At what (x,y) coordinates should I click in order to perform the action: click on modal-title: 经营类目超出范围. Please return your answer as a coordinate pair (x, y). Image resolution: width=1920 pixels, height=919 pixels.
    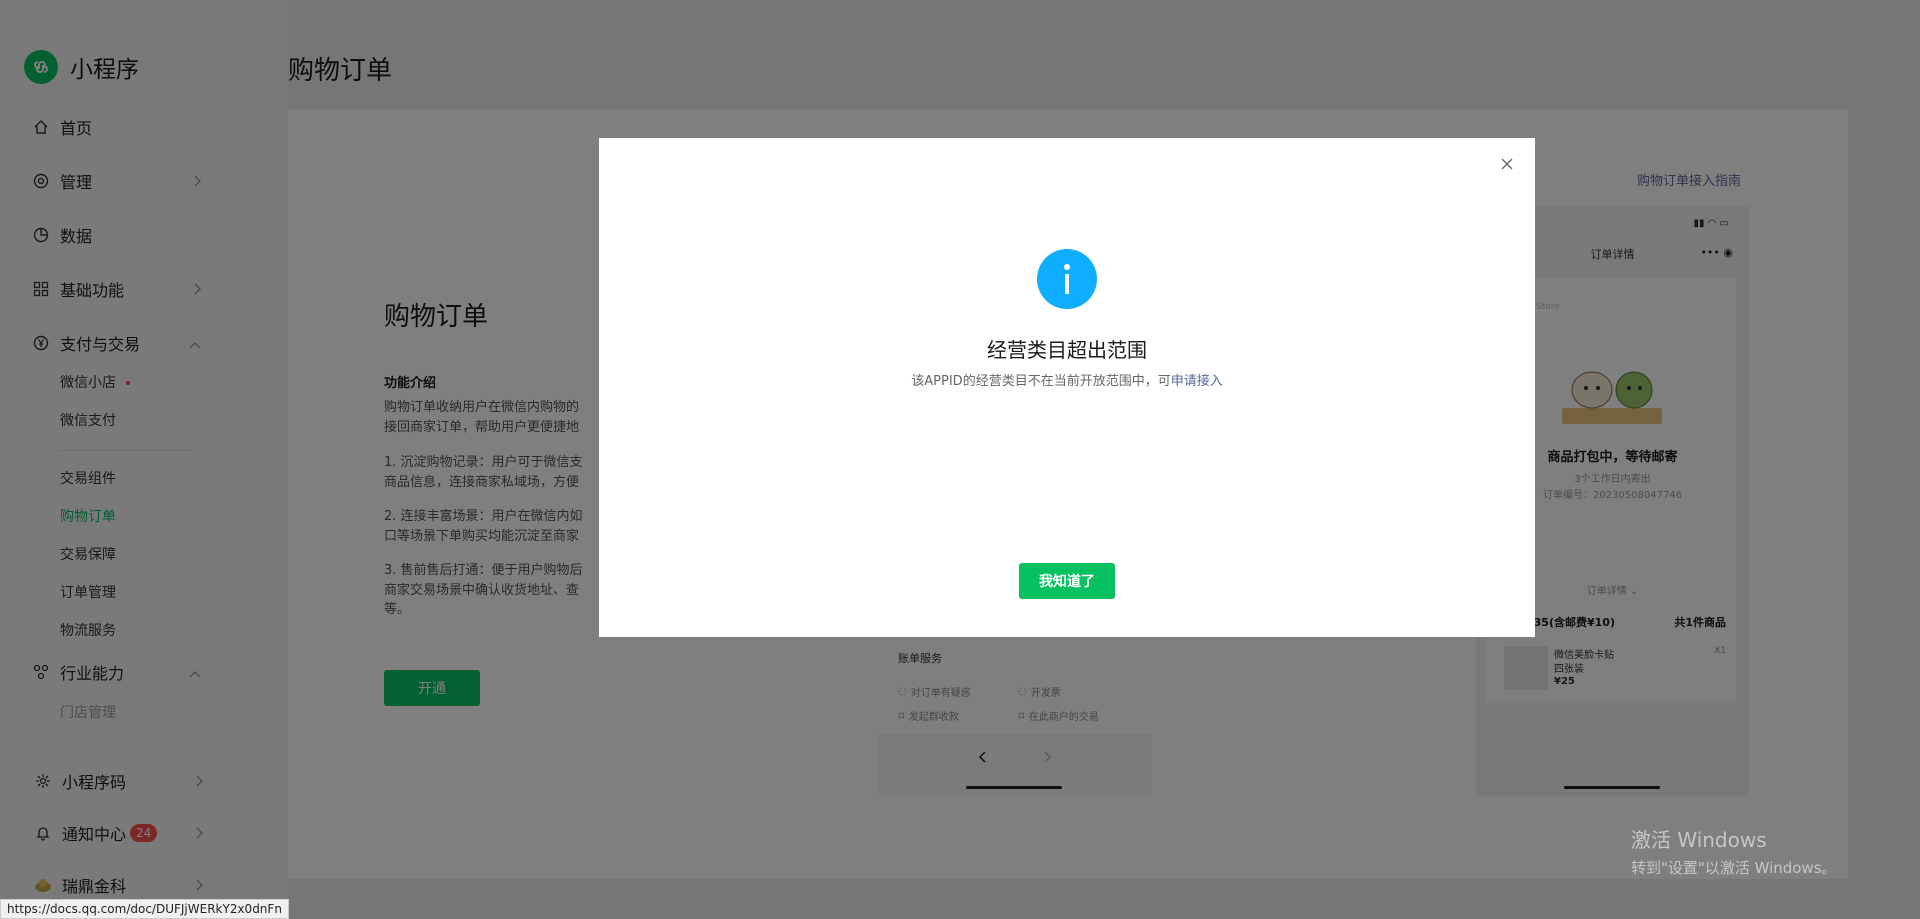
    Looking at the image, I should click on (1067, 350).